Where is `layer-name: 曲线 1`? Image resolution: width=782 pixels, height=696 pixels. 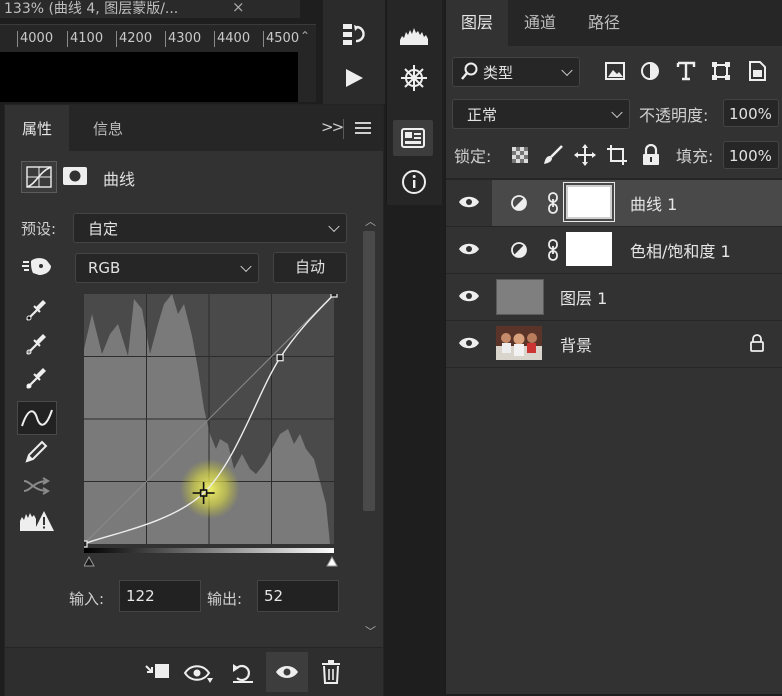 layer-name: 曲线 1 is located at coordinates (654, 204).